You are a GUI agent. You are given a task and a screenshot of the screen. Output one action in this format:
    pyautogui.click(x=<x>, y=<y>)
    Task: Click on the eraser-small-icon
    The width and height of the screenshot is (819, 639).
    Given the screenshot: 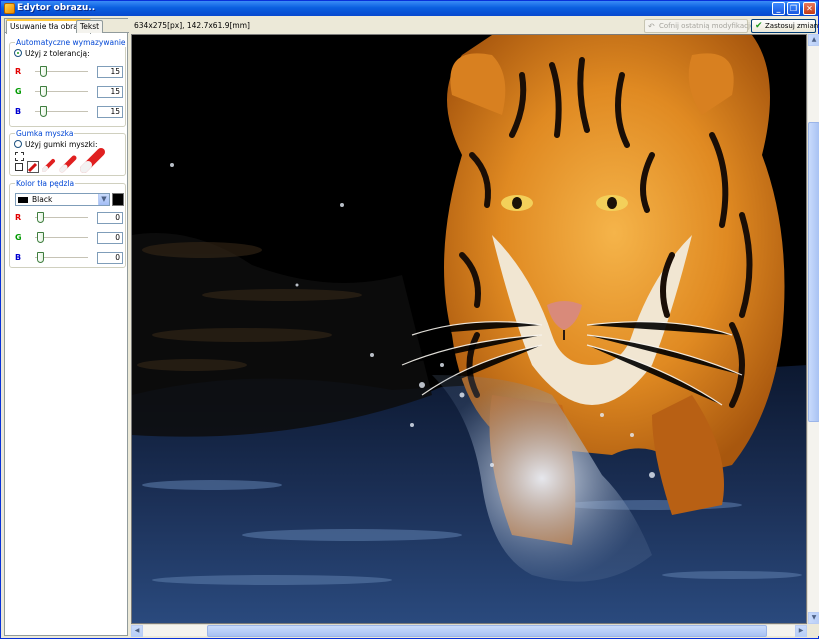 What is the action you would take?
    pyautogui.click(x=33, y=167)
    